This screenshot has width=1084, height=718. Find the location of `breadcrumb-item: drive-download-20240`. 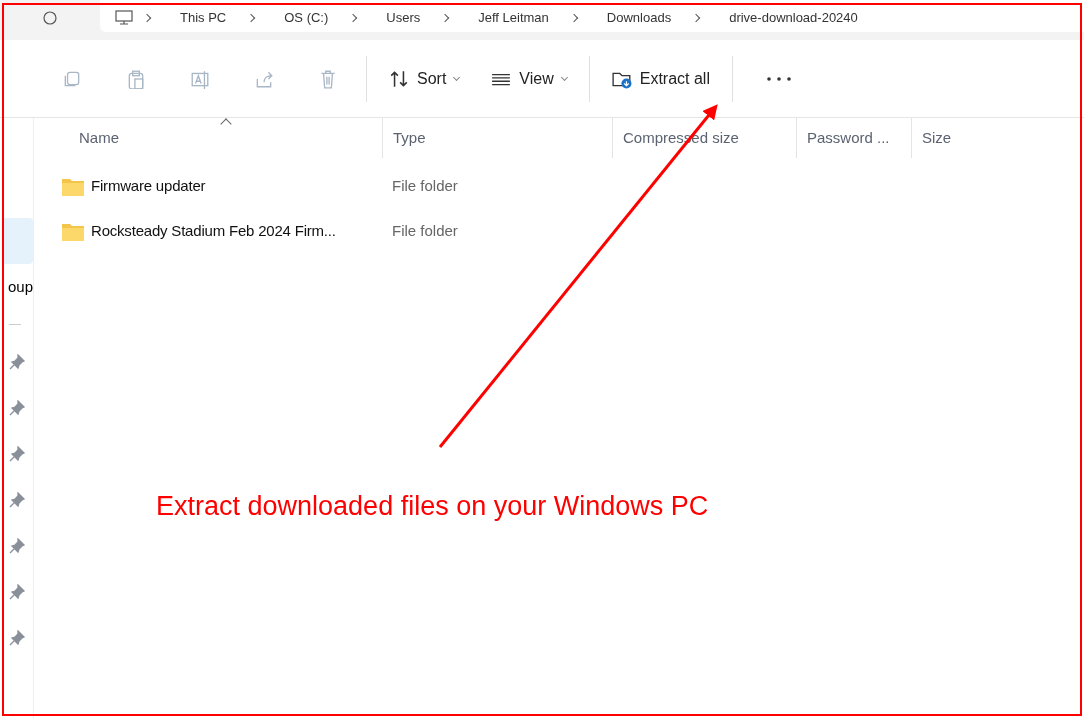

breadcrumb-item: drive-download-20240 is located at coordinates (793, 18).